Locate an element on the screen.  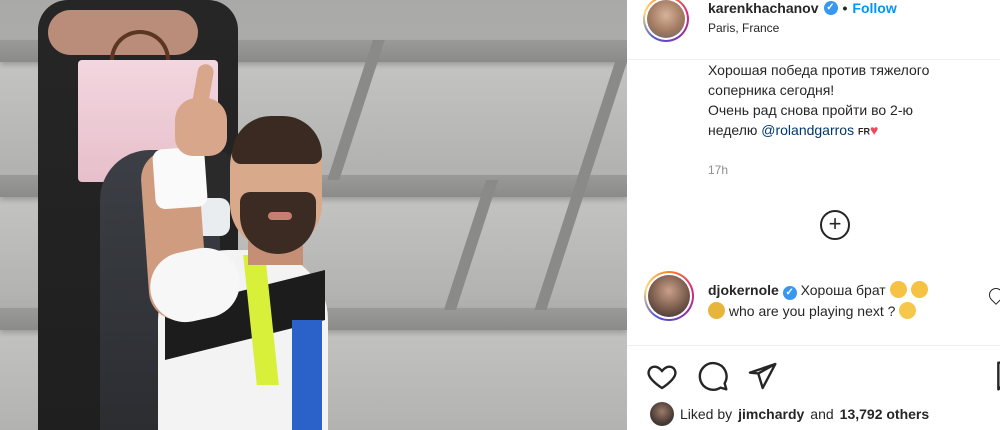
commenter-avatar is located at coordinates (669, 296).